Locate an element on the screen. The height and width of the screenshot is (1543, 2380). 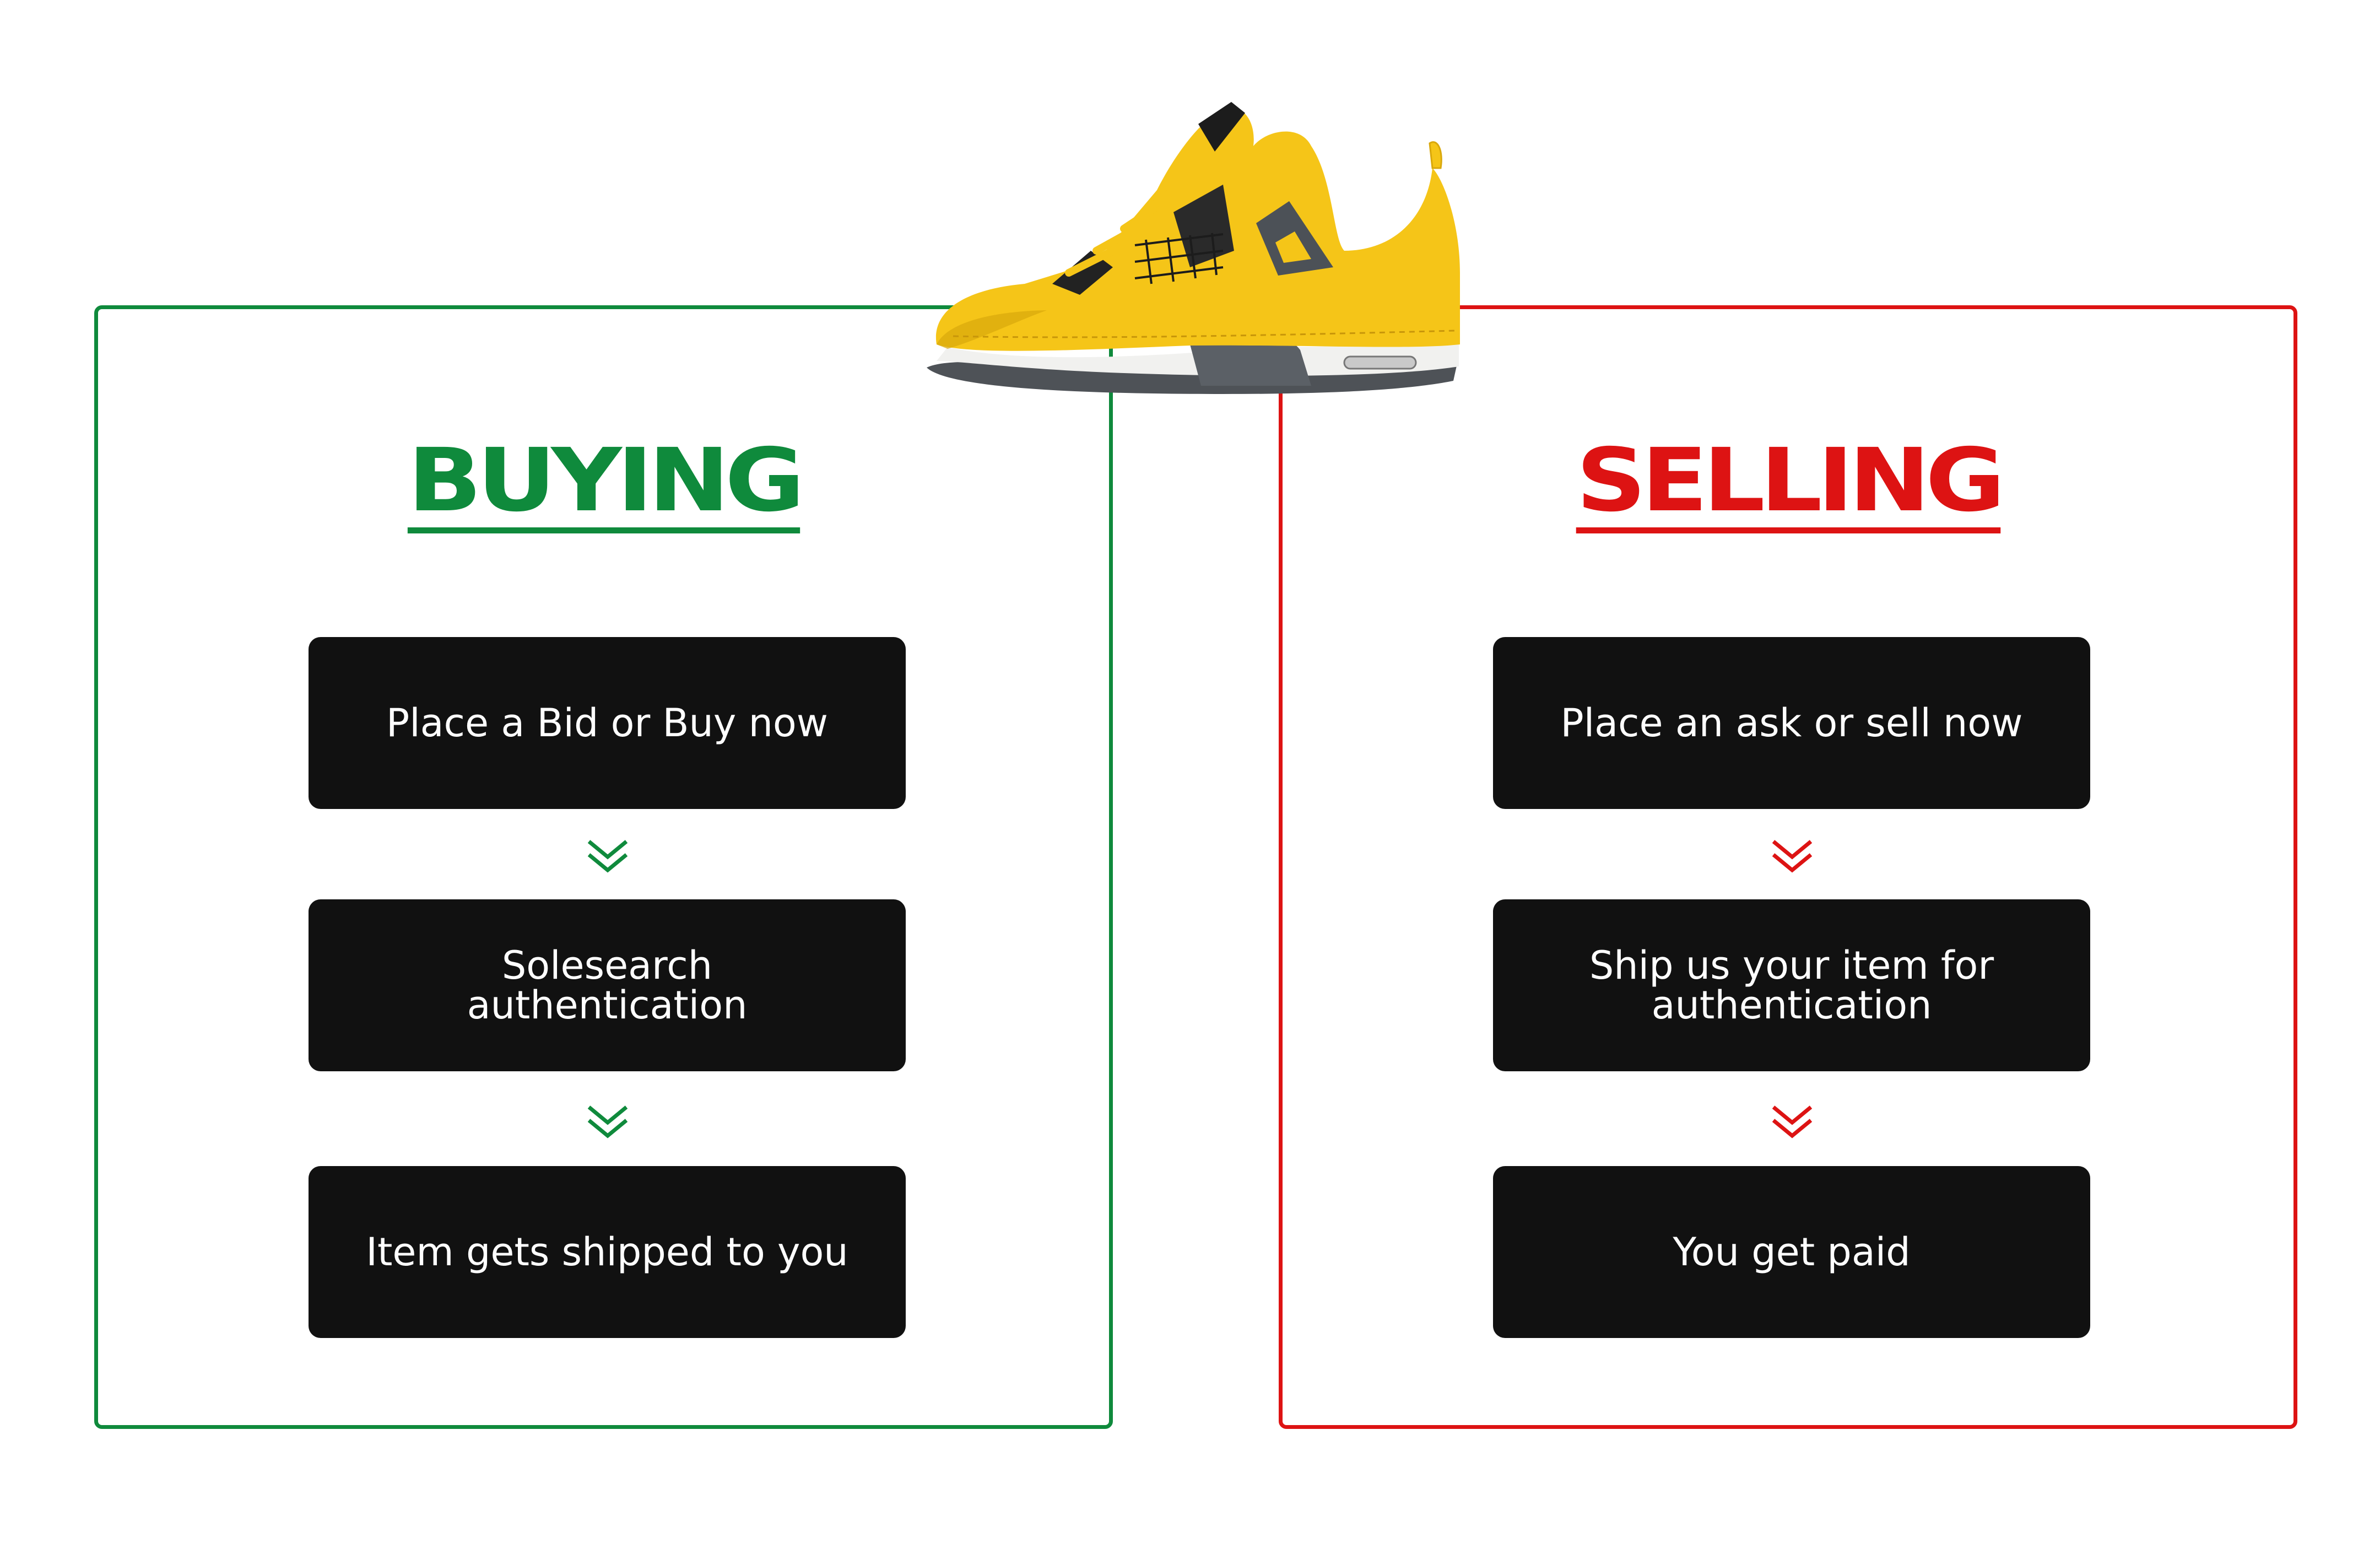
buying-step-3: Item gets shipped to you is located at coordinates (607, 1252).